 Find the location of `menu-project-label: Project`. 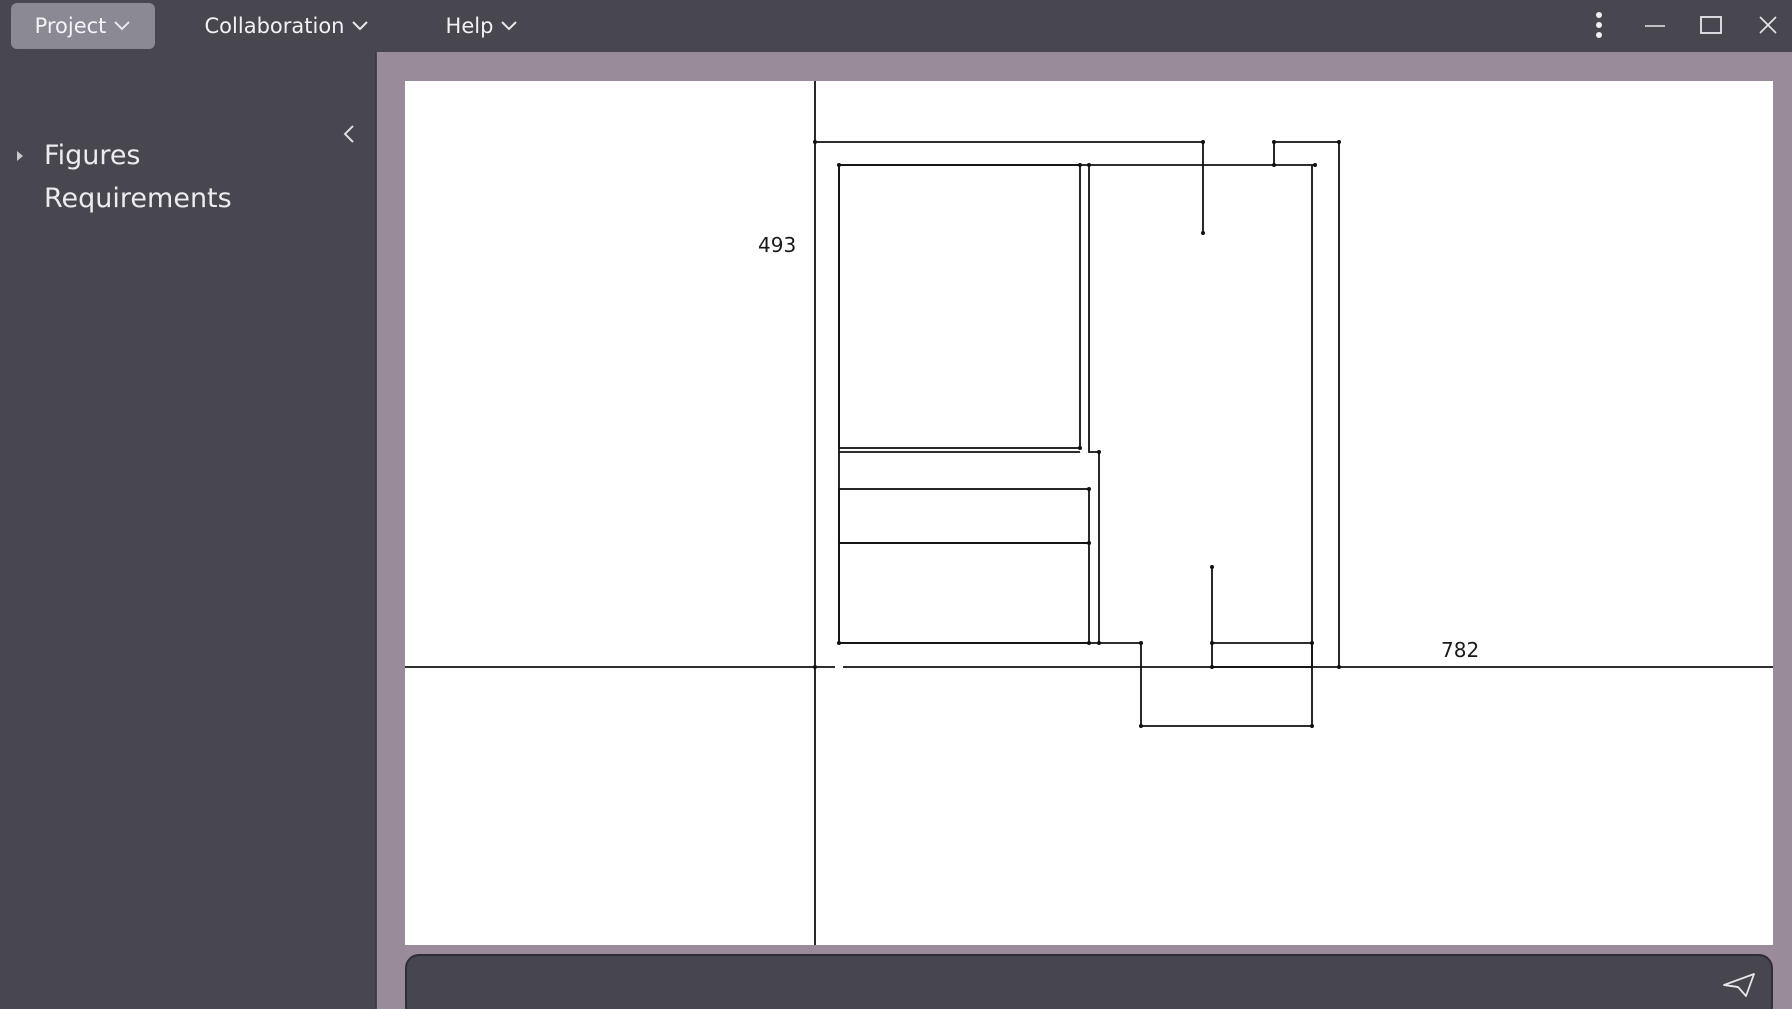

menu-project-label: Project is located at coordinates (70, 26).